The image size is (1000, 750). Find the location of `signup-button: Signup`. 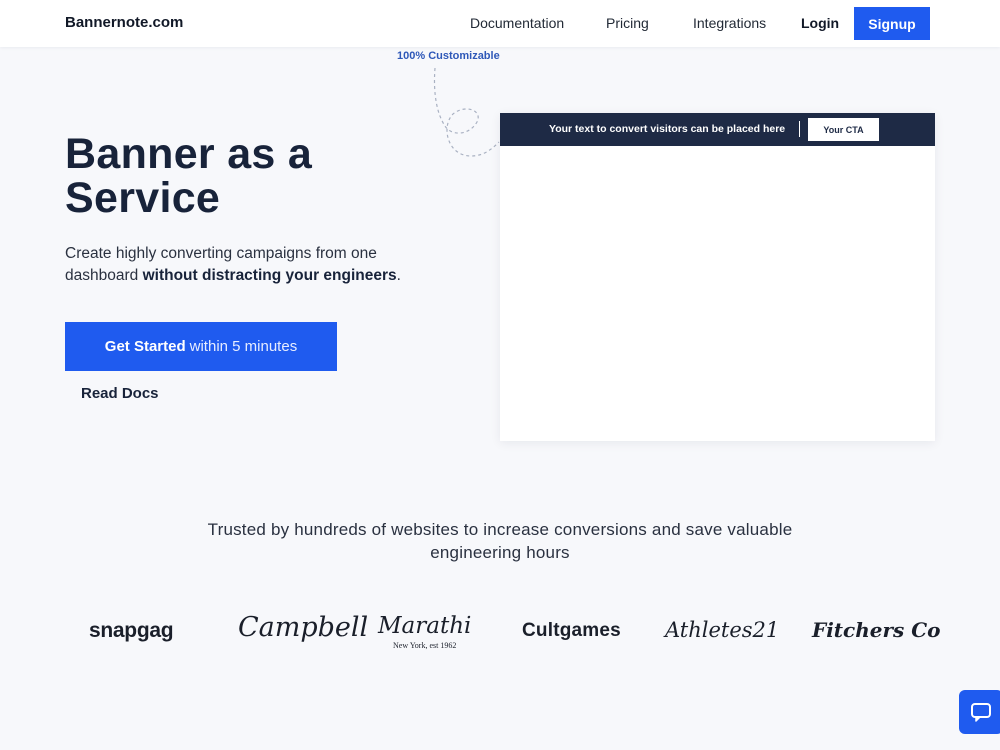

signup-button: Signup is located at coordinates (892, 23).